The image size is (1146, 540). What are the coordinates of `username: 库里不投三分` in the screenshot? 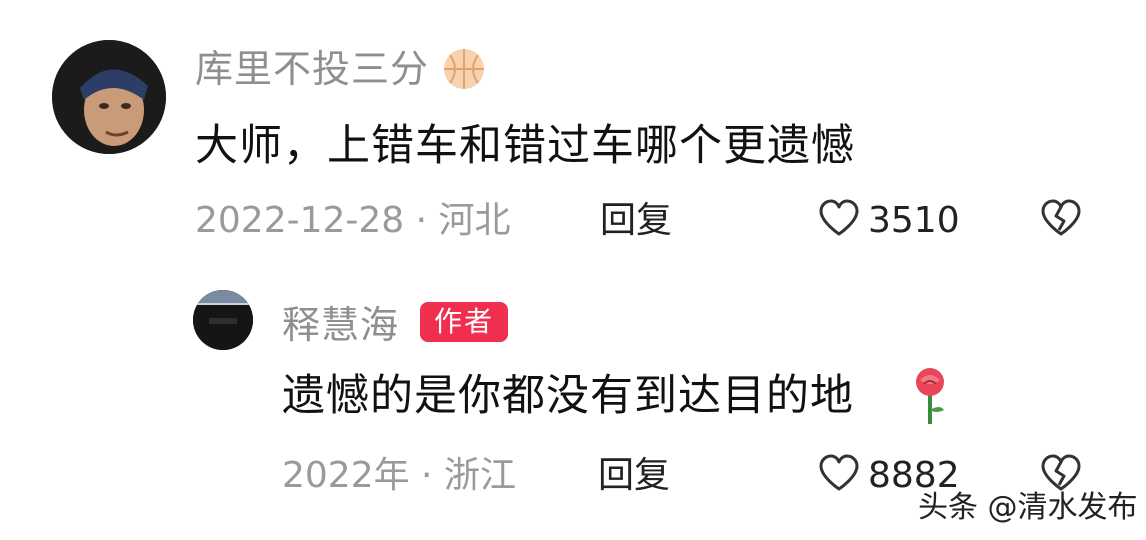 It's located at (312, 69).